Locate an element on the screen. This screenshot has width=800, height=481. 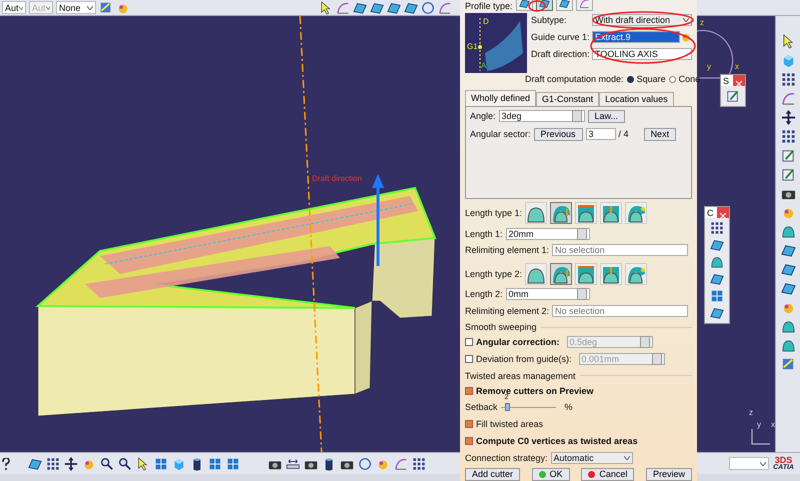
value-field: 0.001mm is located at coordinates (621, 358).